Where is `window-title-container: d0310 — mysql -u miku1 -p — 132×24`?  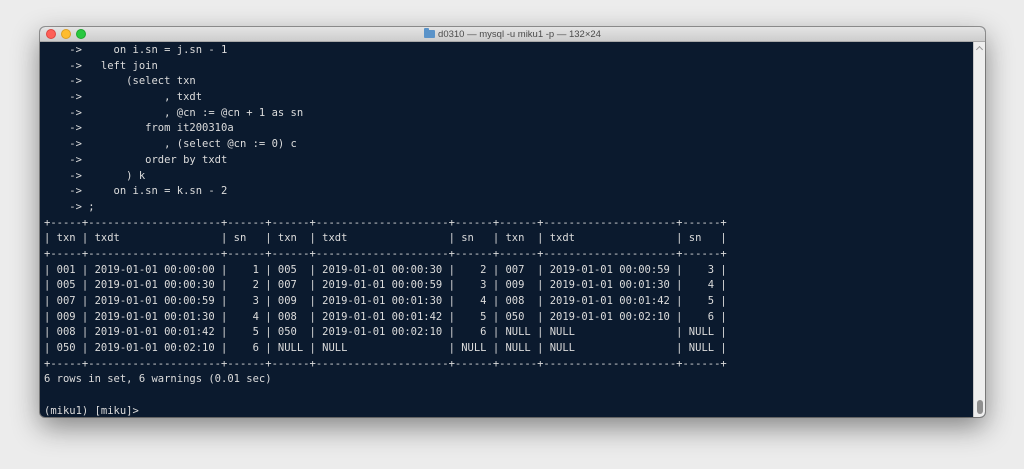 window-title-container: d0310 — mysql -u miku1 -p — 132×24 is located at coordinates (512, 34).